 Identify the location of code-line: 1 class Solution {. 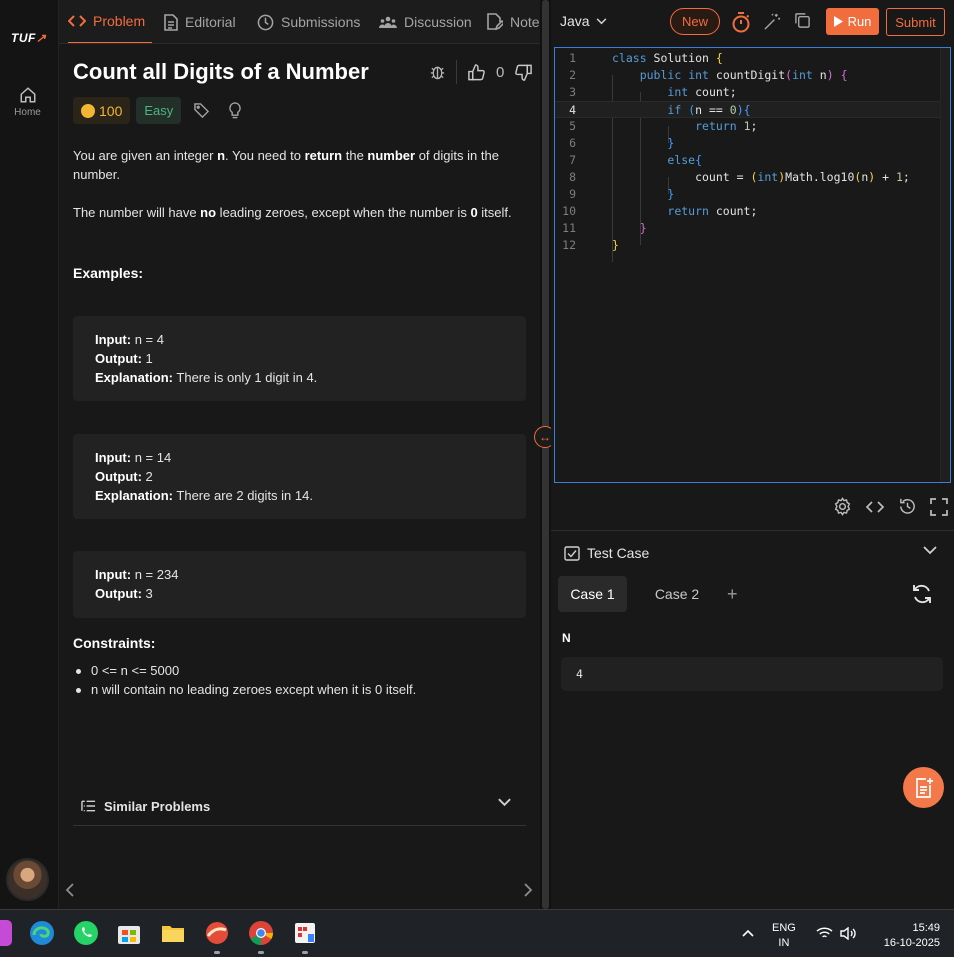
(646, 58).